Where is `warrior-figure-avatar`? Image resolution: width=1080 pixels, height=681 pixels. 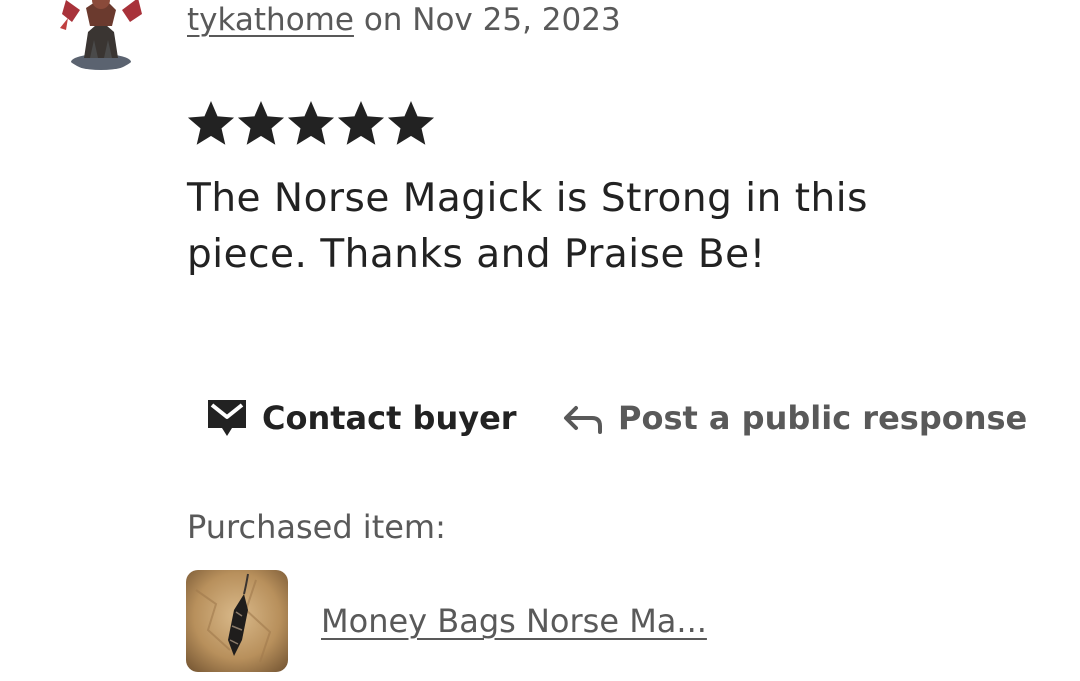 warrior-figure-avatar is located at coordinates (101, 36).